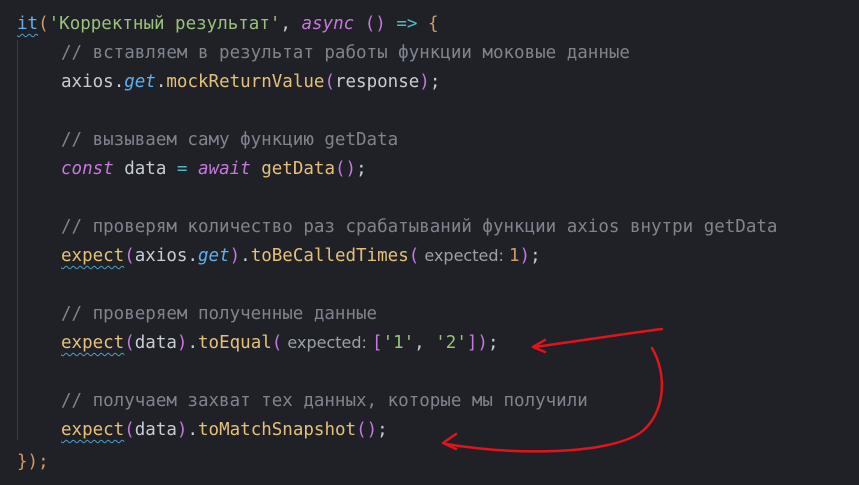 The height and width of the screenshot is (485, 859). I want to click on arrowhead-snapshot, so click(449, 441).